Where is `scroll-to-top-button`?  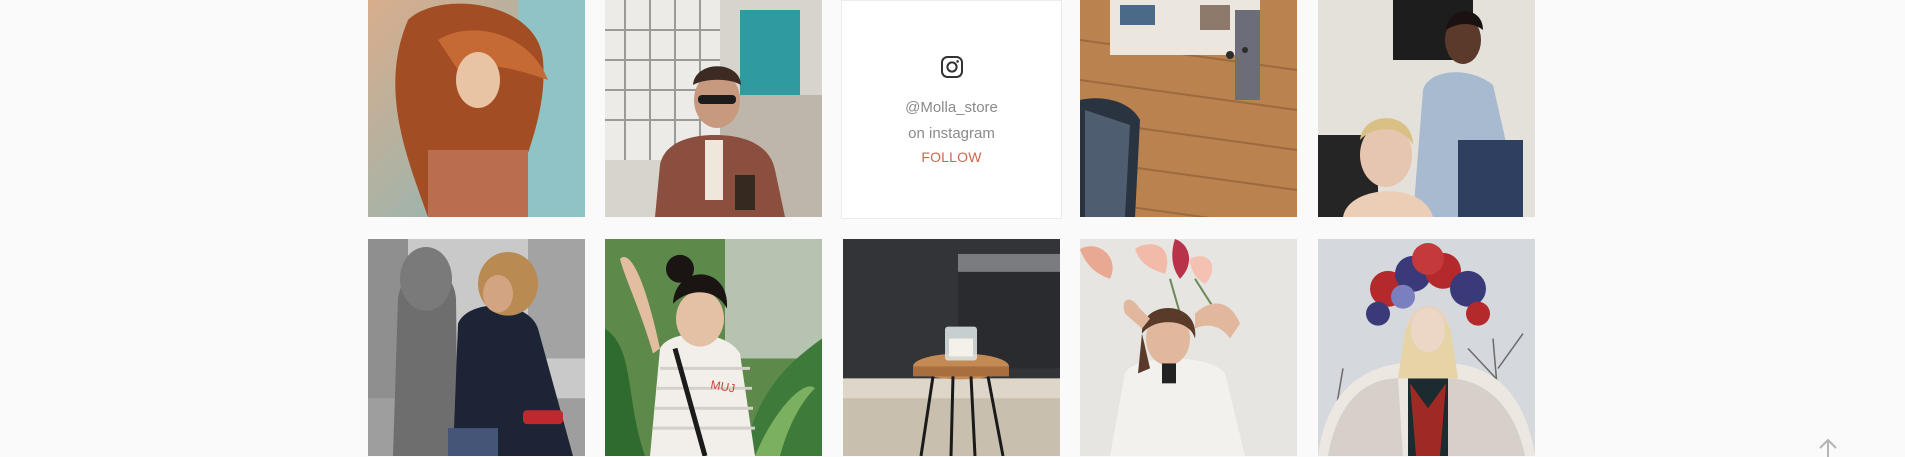
scroll-to-top-button is located at coordinates (1828, 447).